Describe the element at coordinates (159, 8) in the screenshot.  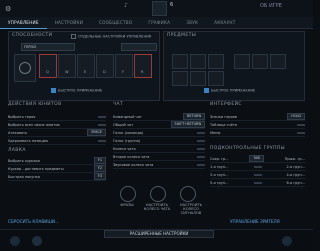
I see `avatar` at that location.